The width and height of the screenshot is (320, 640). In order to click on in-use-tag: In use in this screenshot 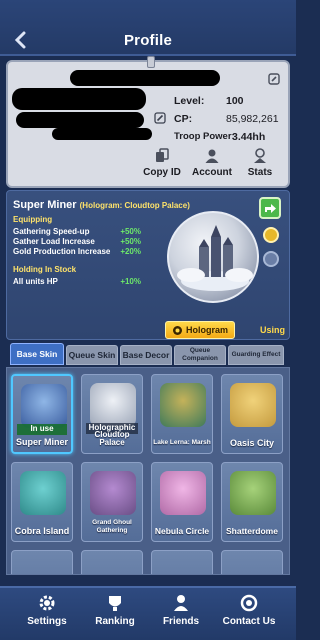, I will do `click(42, 429)`.